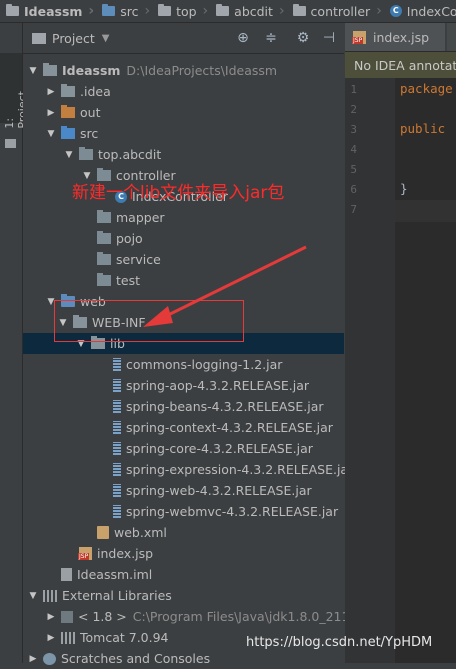 This screenshot has width=456, height=669. What do you see at coordinates (339, 642) in the screenshot?
I see `watermark: https://blog.csdn.net/YpHDM` at bounding box center [339, 642].